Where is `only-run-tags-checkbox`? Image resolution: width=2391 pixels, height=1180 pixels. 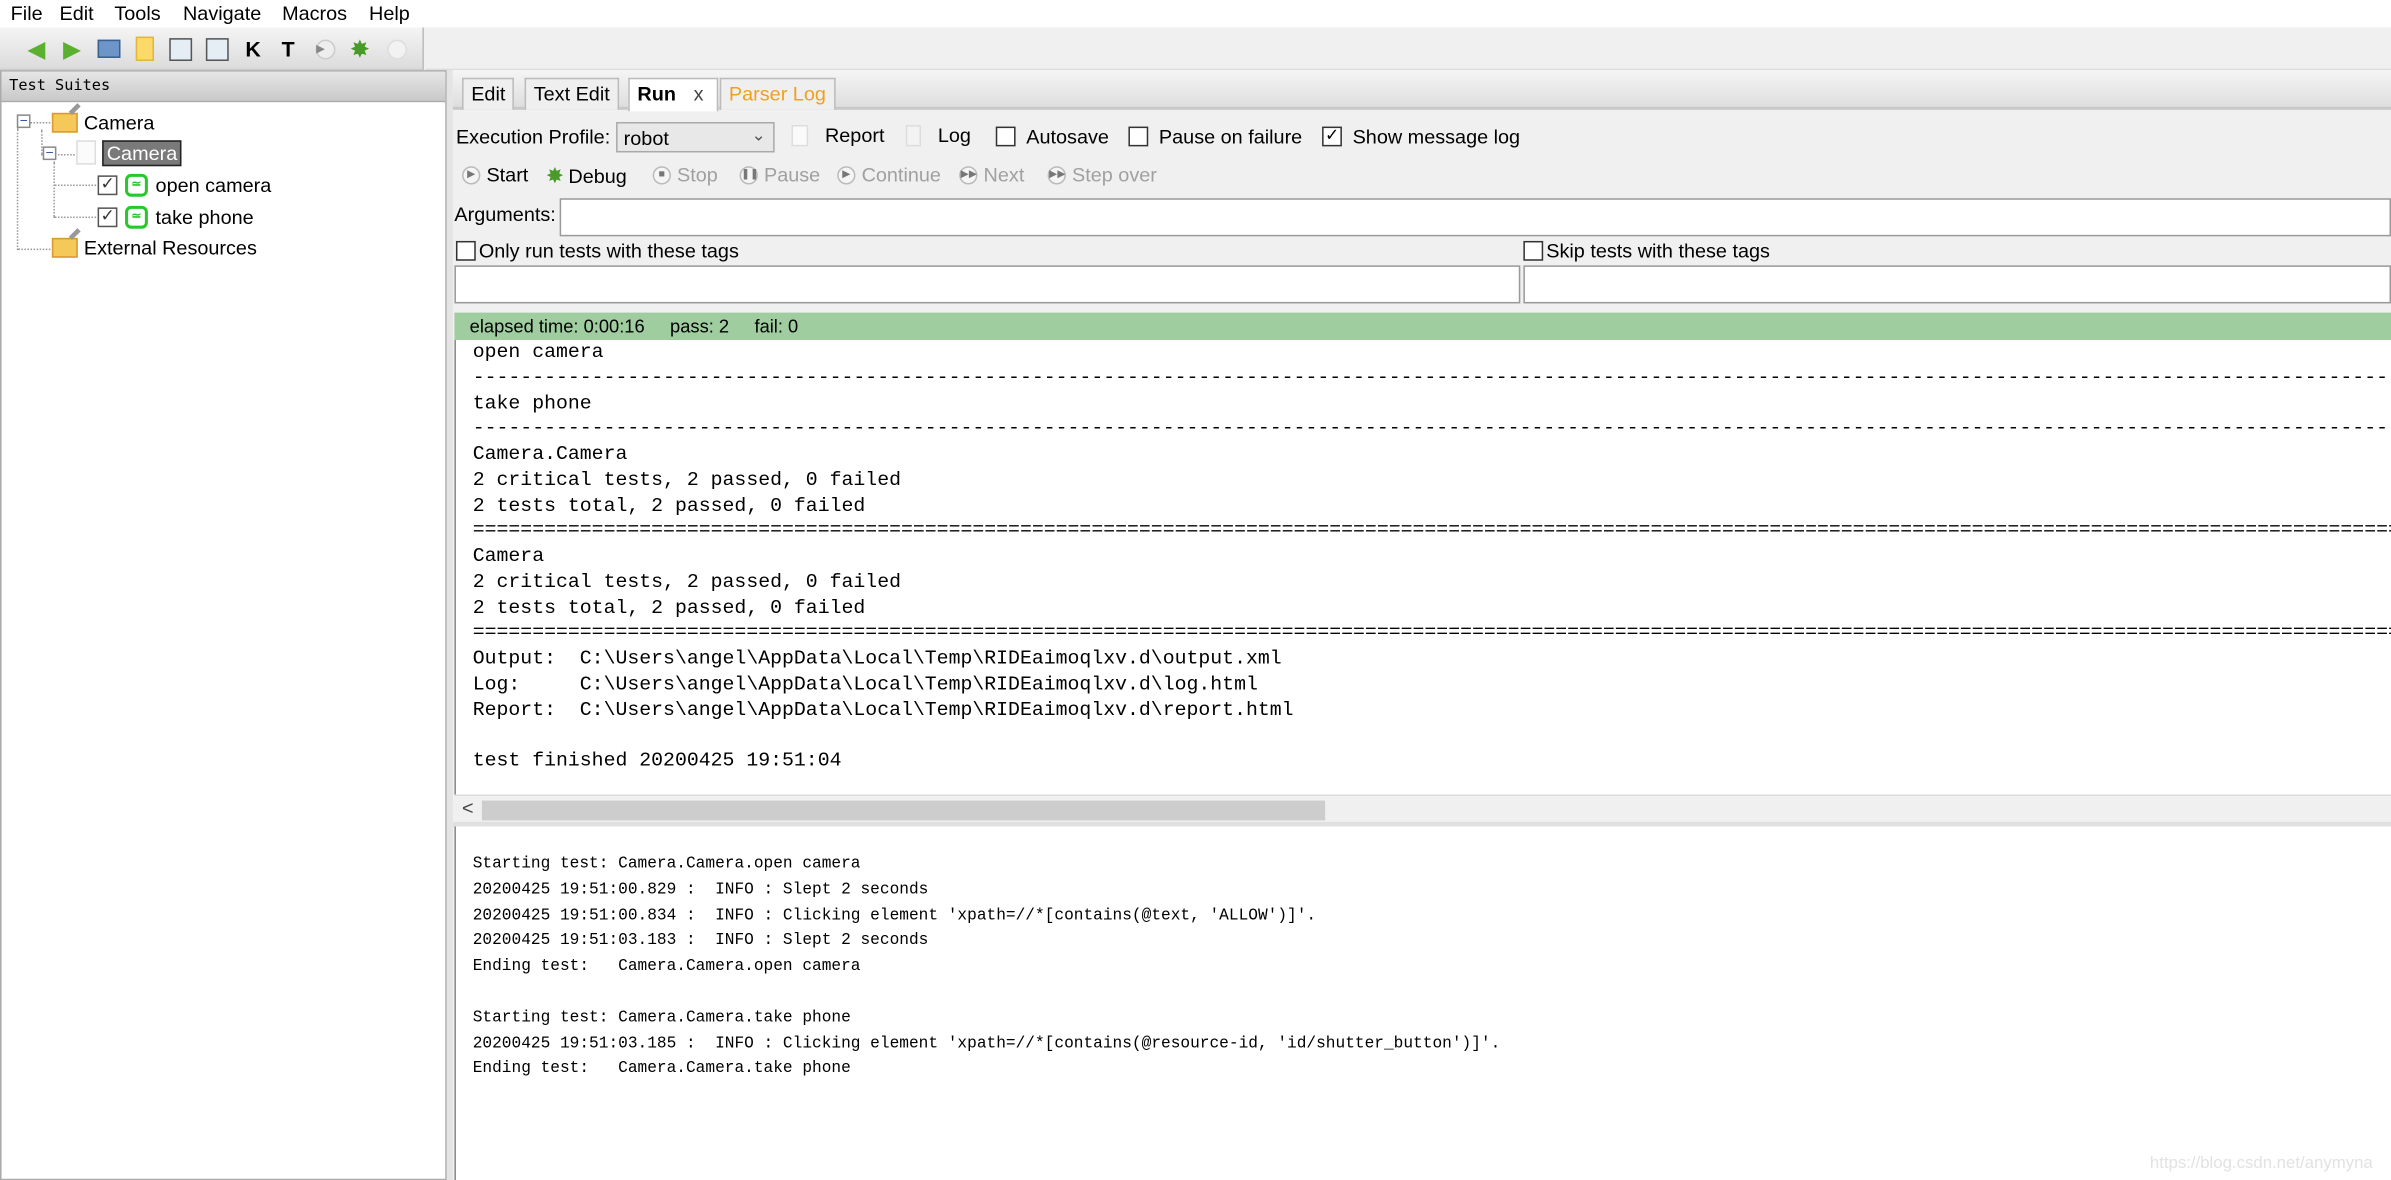
only-run-tags-checkbox is located at coordinates (465, 250).